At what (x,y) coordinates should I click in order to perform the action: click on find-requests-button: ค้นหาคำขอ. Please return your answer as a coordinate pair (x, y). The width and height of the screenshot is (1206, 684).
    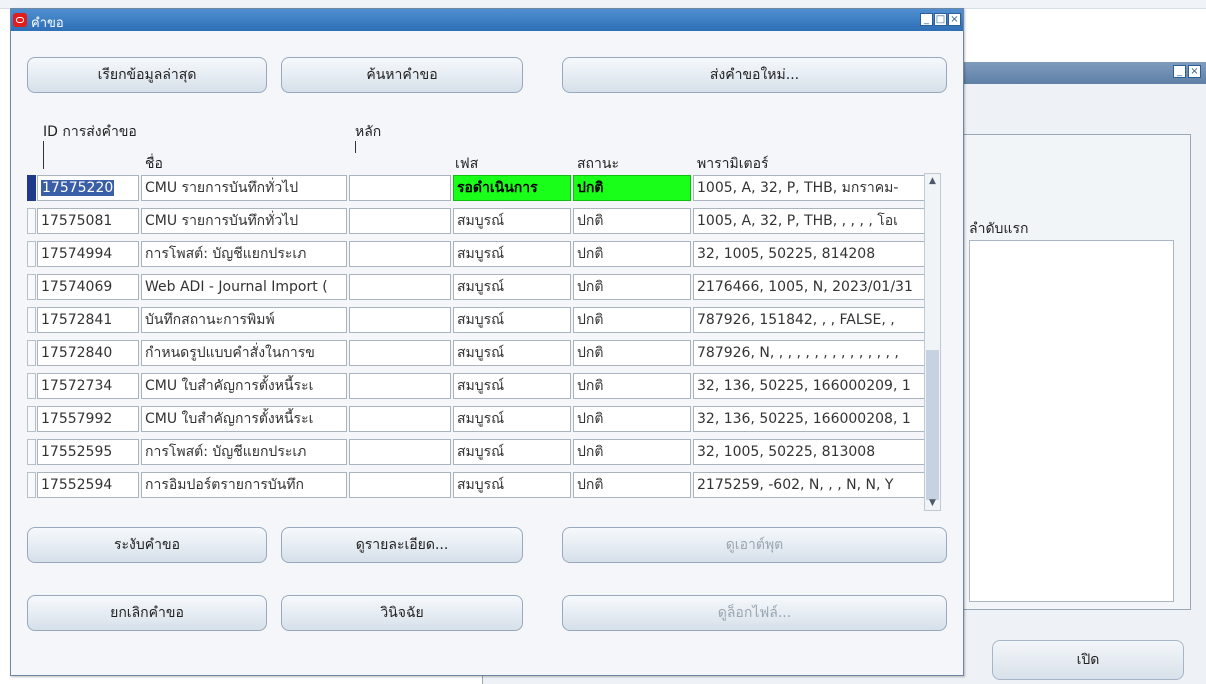
    Looking at the image, I should click on (402, 75).